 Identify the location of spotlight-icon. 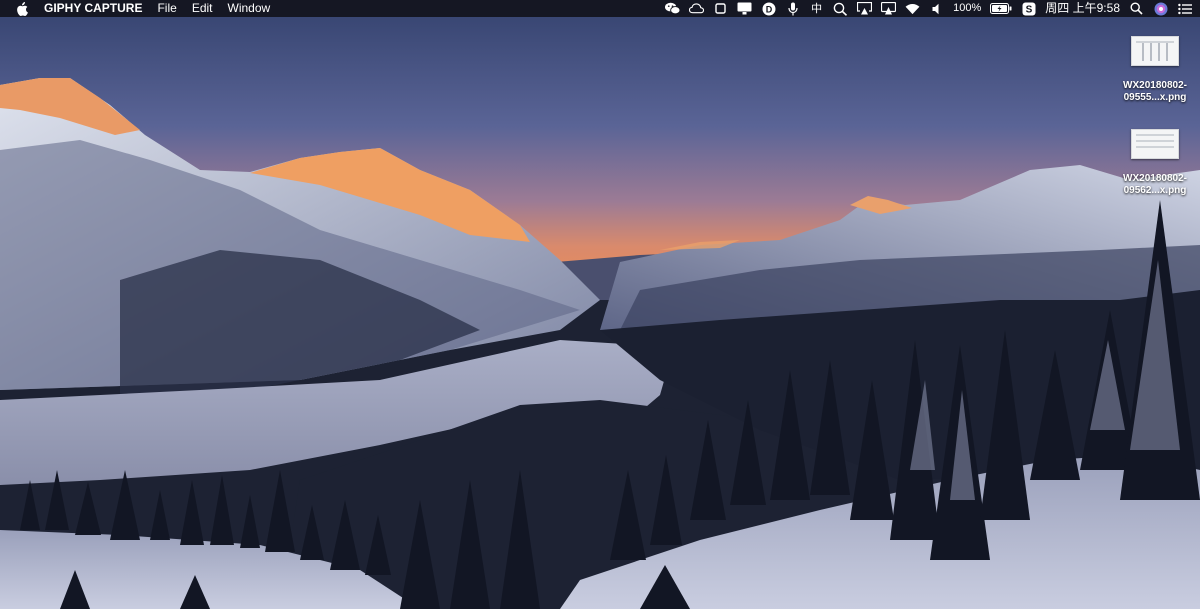
(1136, 9).